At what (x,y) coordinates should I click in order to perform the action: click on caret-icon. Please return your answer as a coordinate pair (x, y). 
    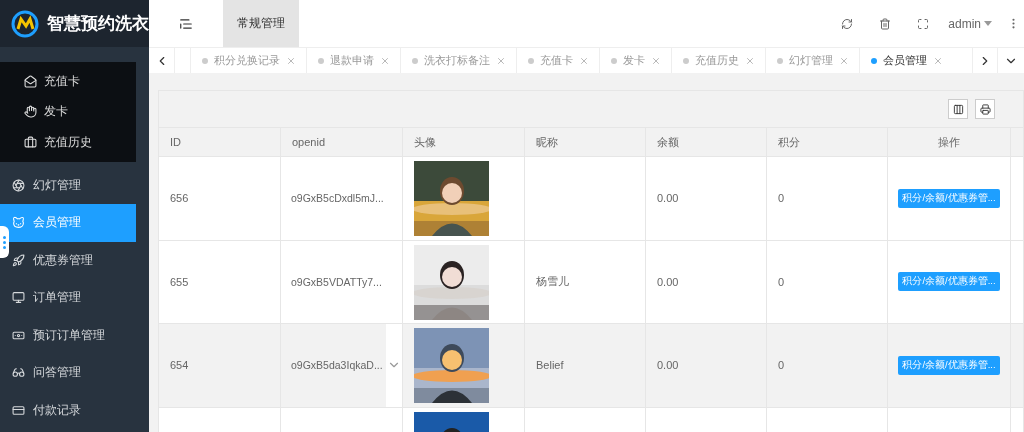
    Looking at the image, I should click on (988, 23).